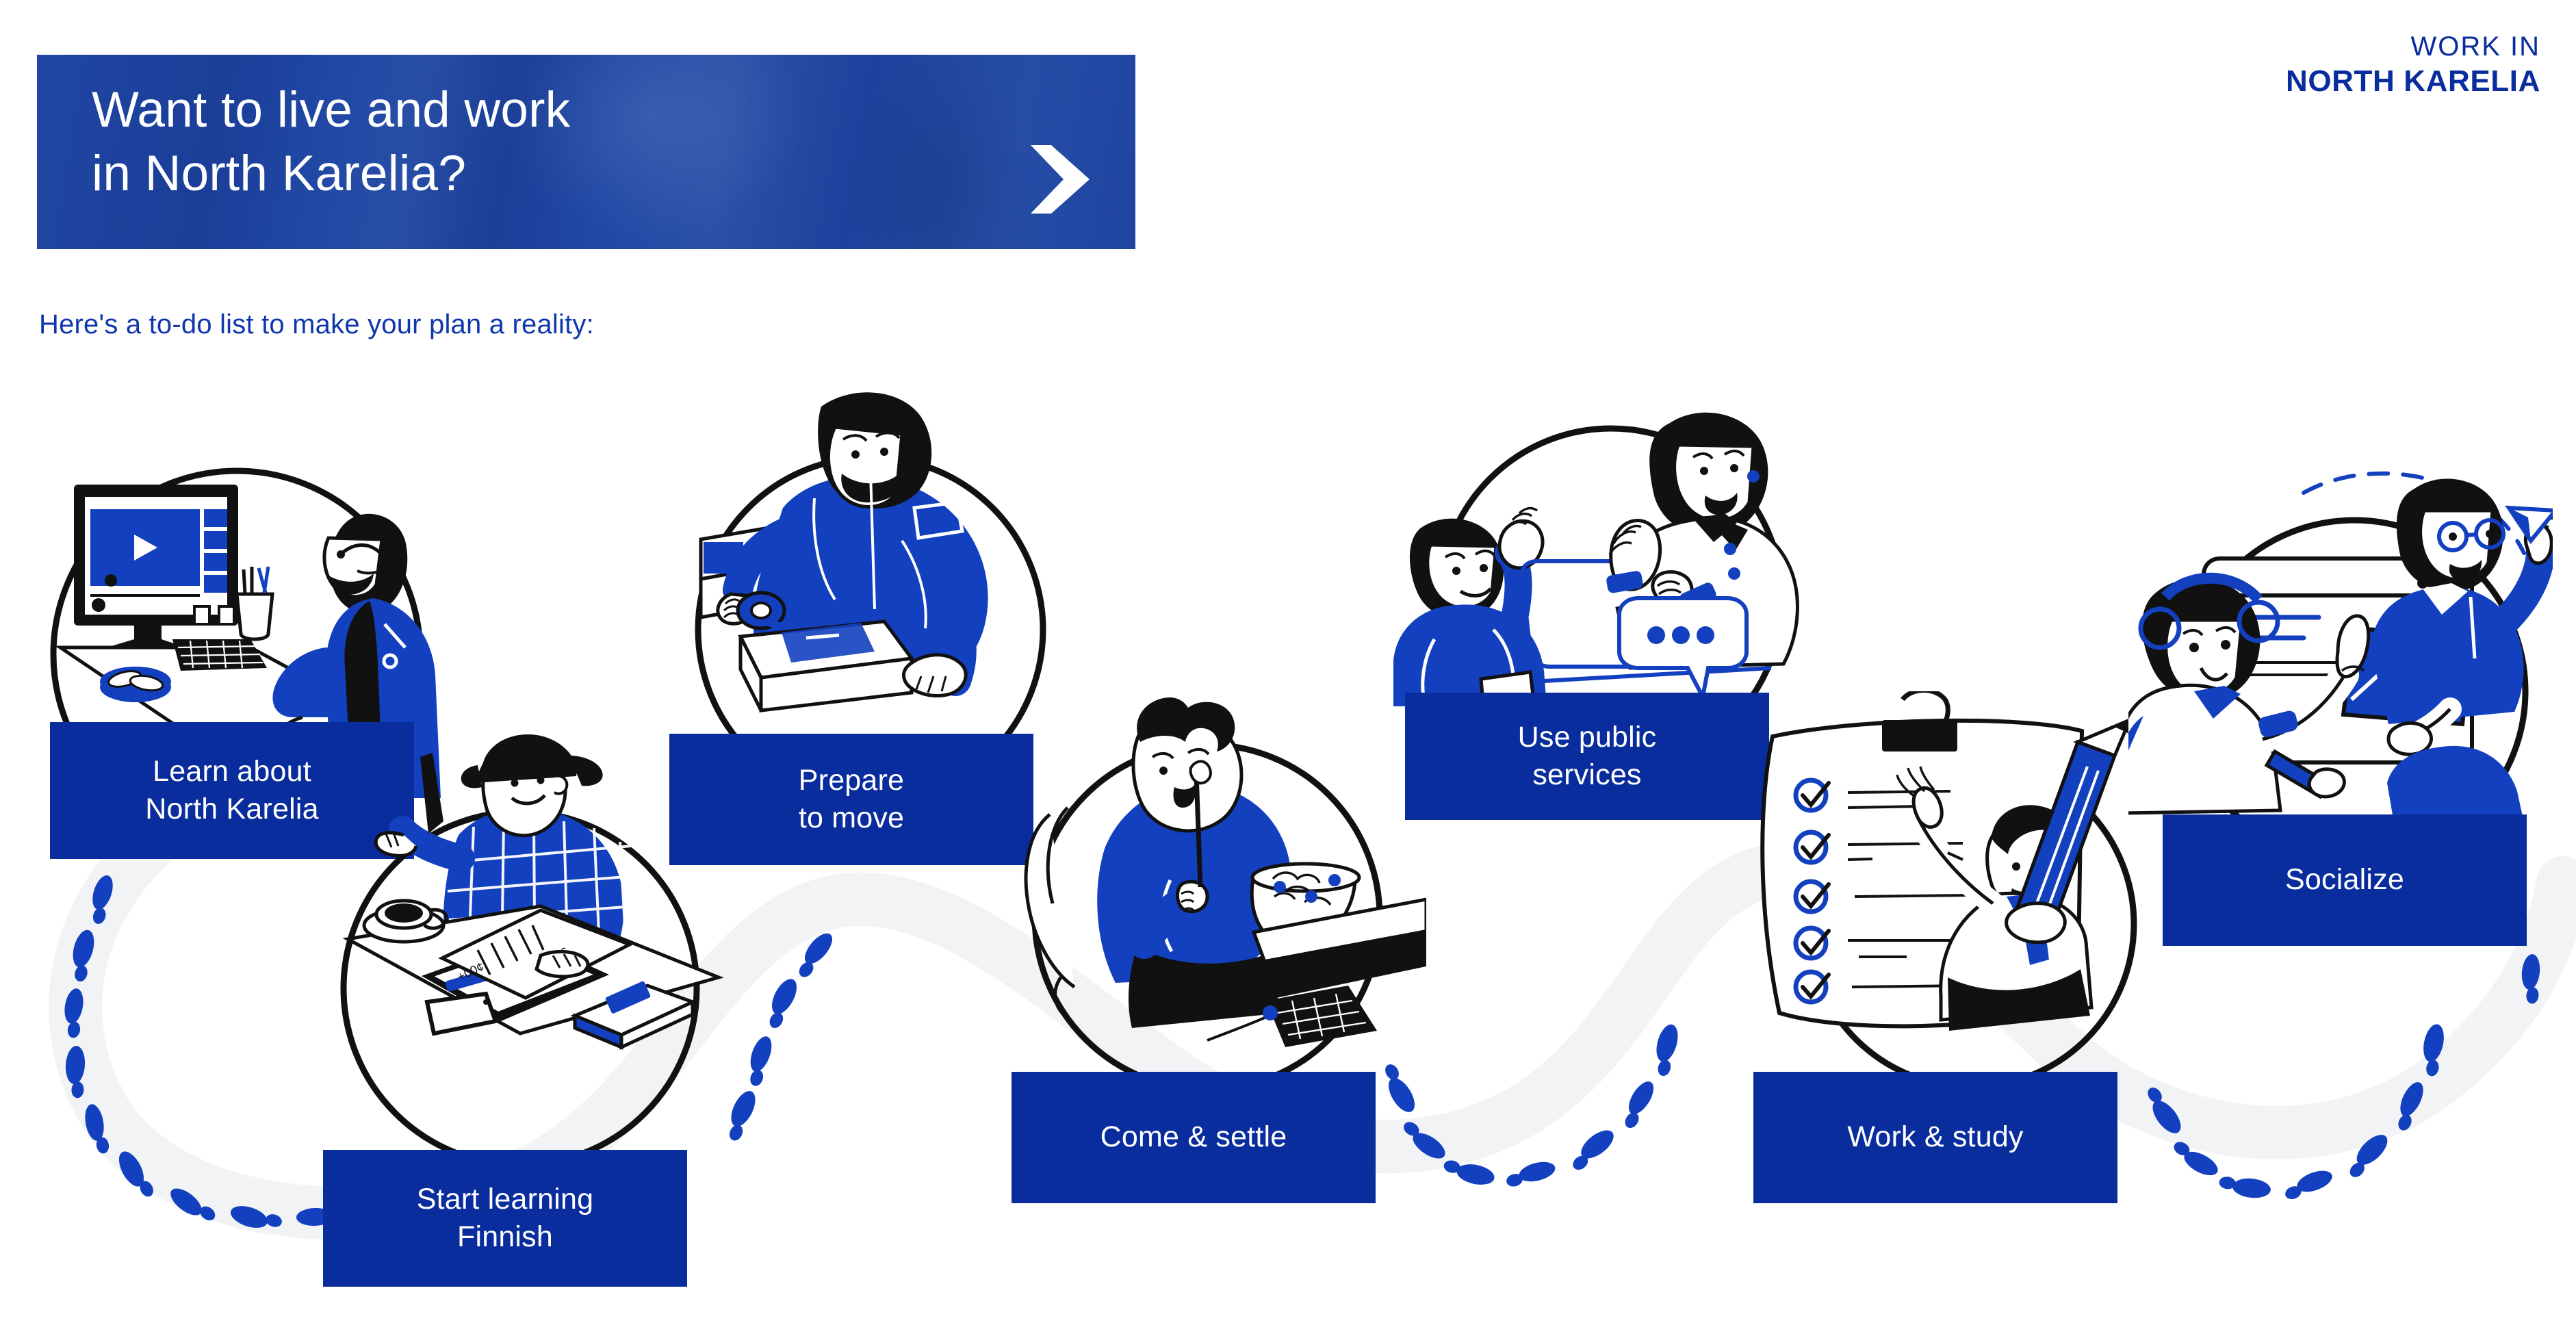 The height and width of the screenshot is (1336, 2576). I want to click on step-label-come-and-settle: Come & settle, so click(1194, 1137).